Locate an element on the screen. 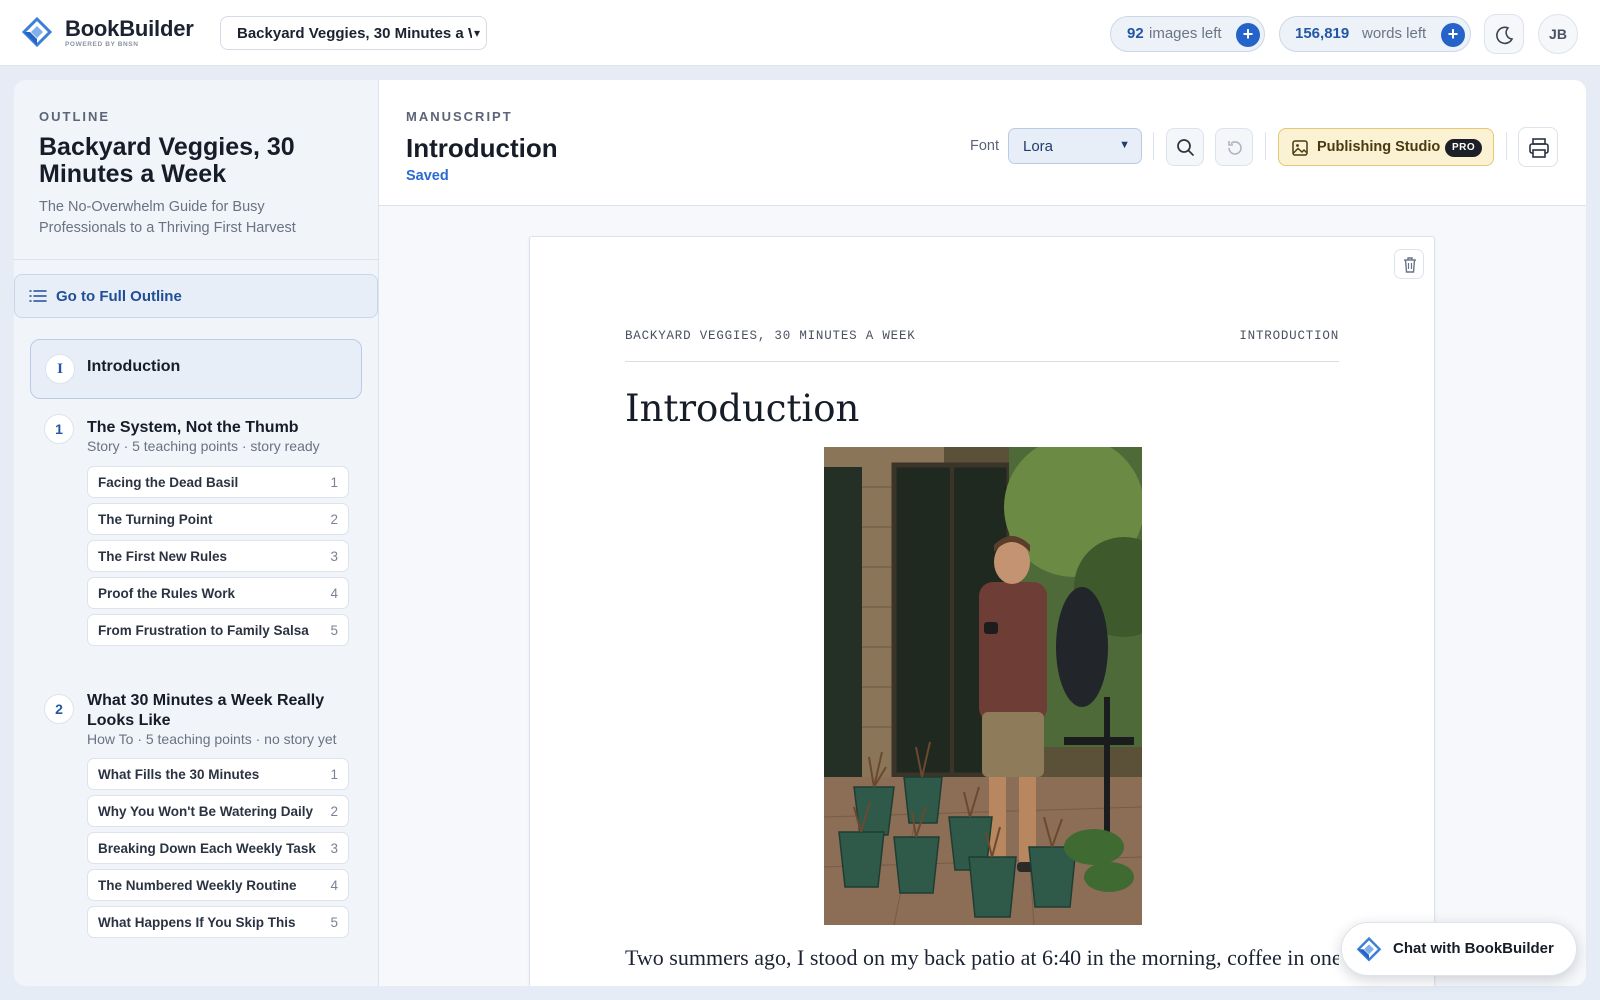  book-select-value: Backyard Veggies, 30 Minutes a Week is located at coordinates (354, 33).